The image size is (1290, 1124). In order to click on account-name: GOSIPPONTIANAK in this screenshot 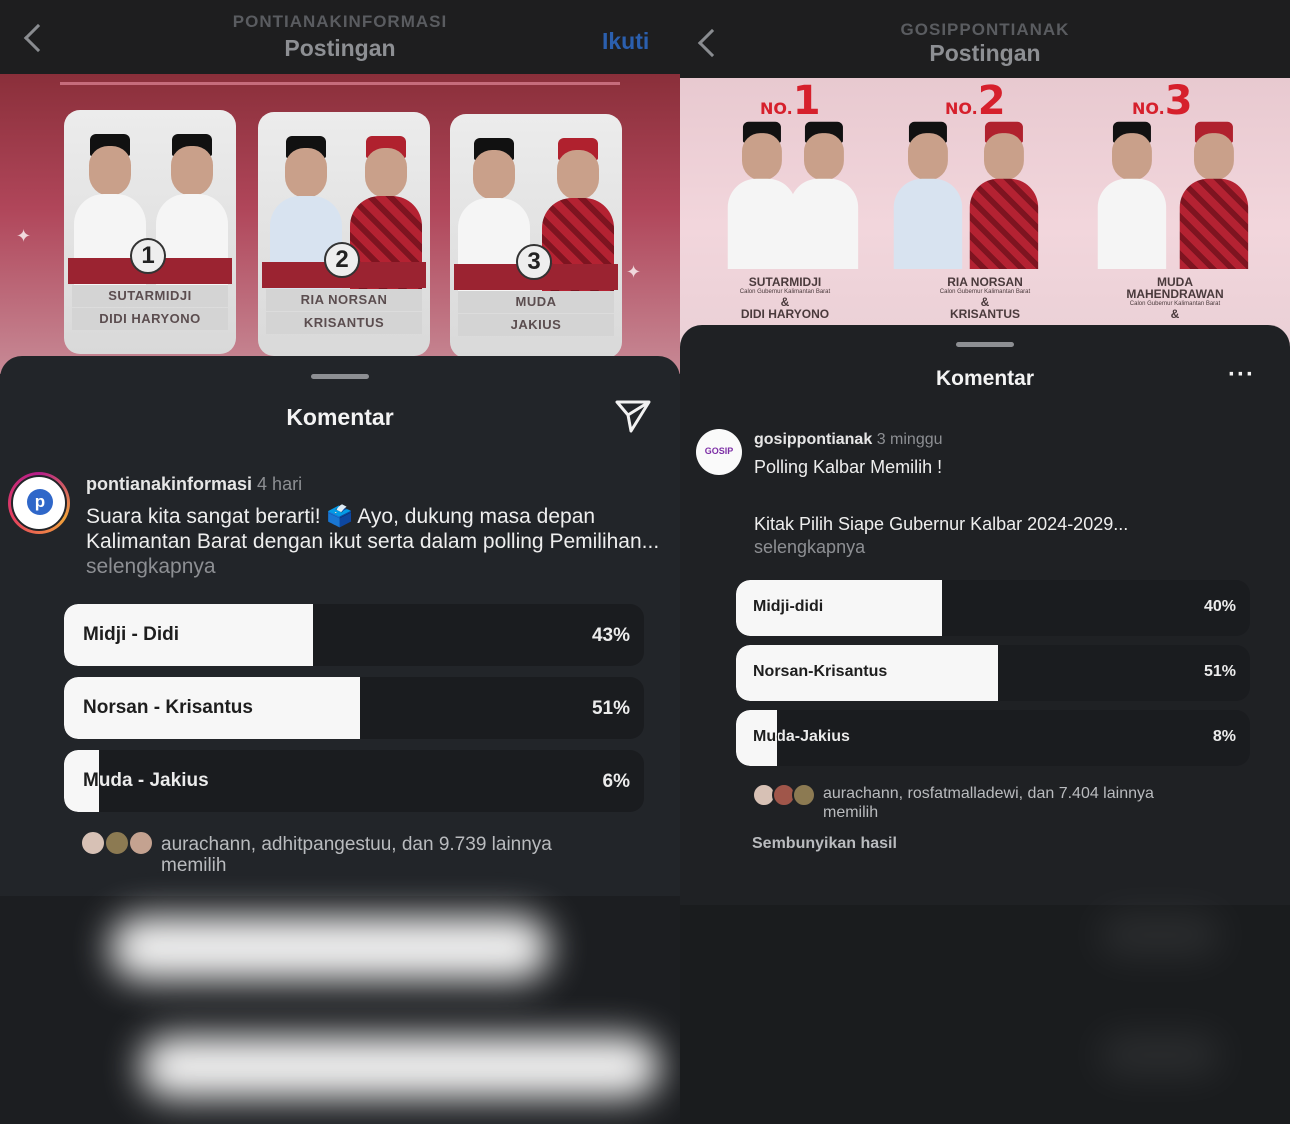, I will do `click(985, 29)`.